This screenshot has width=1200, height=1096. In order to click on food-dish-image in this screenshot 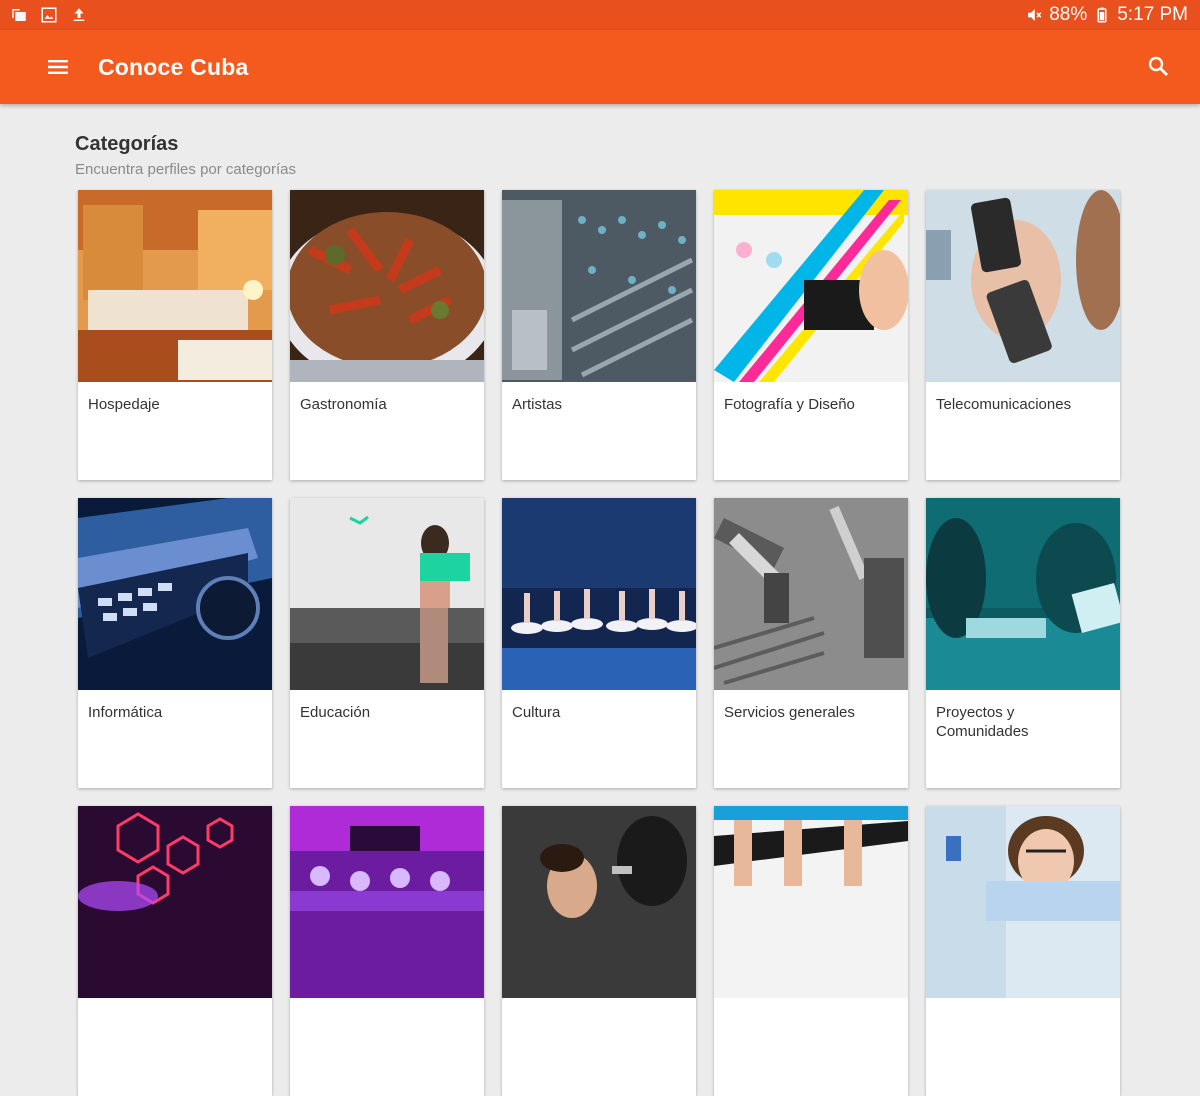, I will do `click(387, 286)`.